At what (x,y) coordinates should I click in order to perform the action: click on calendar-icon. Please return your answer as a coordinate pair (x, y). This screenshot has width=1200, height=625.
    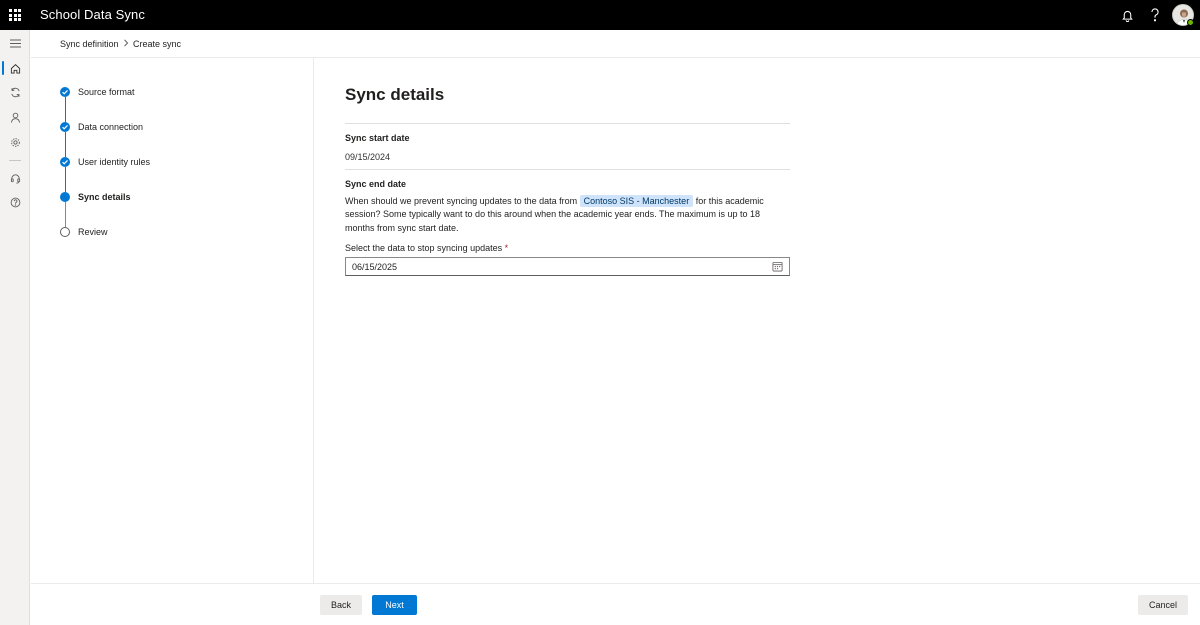
    Looking at the image, I should click on (777, 266).